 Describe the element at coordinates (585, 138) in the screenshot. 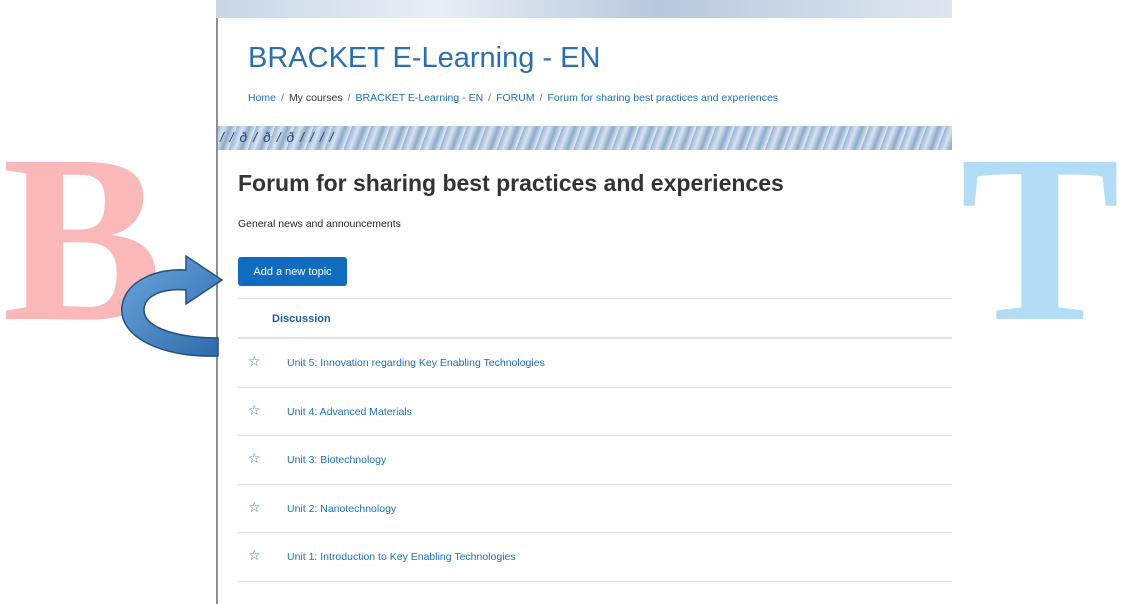

I see `decorative-banner: / / ð / ð / ð / / / /` at that location.